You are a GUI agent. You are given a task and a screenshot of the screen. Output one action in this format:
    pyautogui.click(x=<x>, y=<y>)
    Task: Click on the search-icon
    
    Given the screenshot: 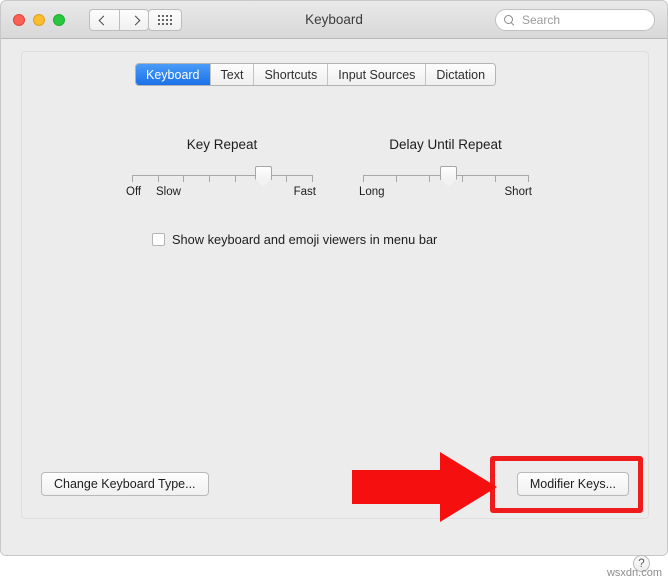 What is the action you would take?
    pyautogui.click(x=509, y=20)
    